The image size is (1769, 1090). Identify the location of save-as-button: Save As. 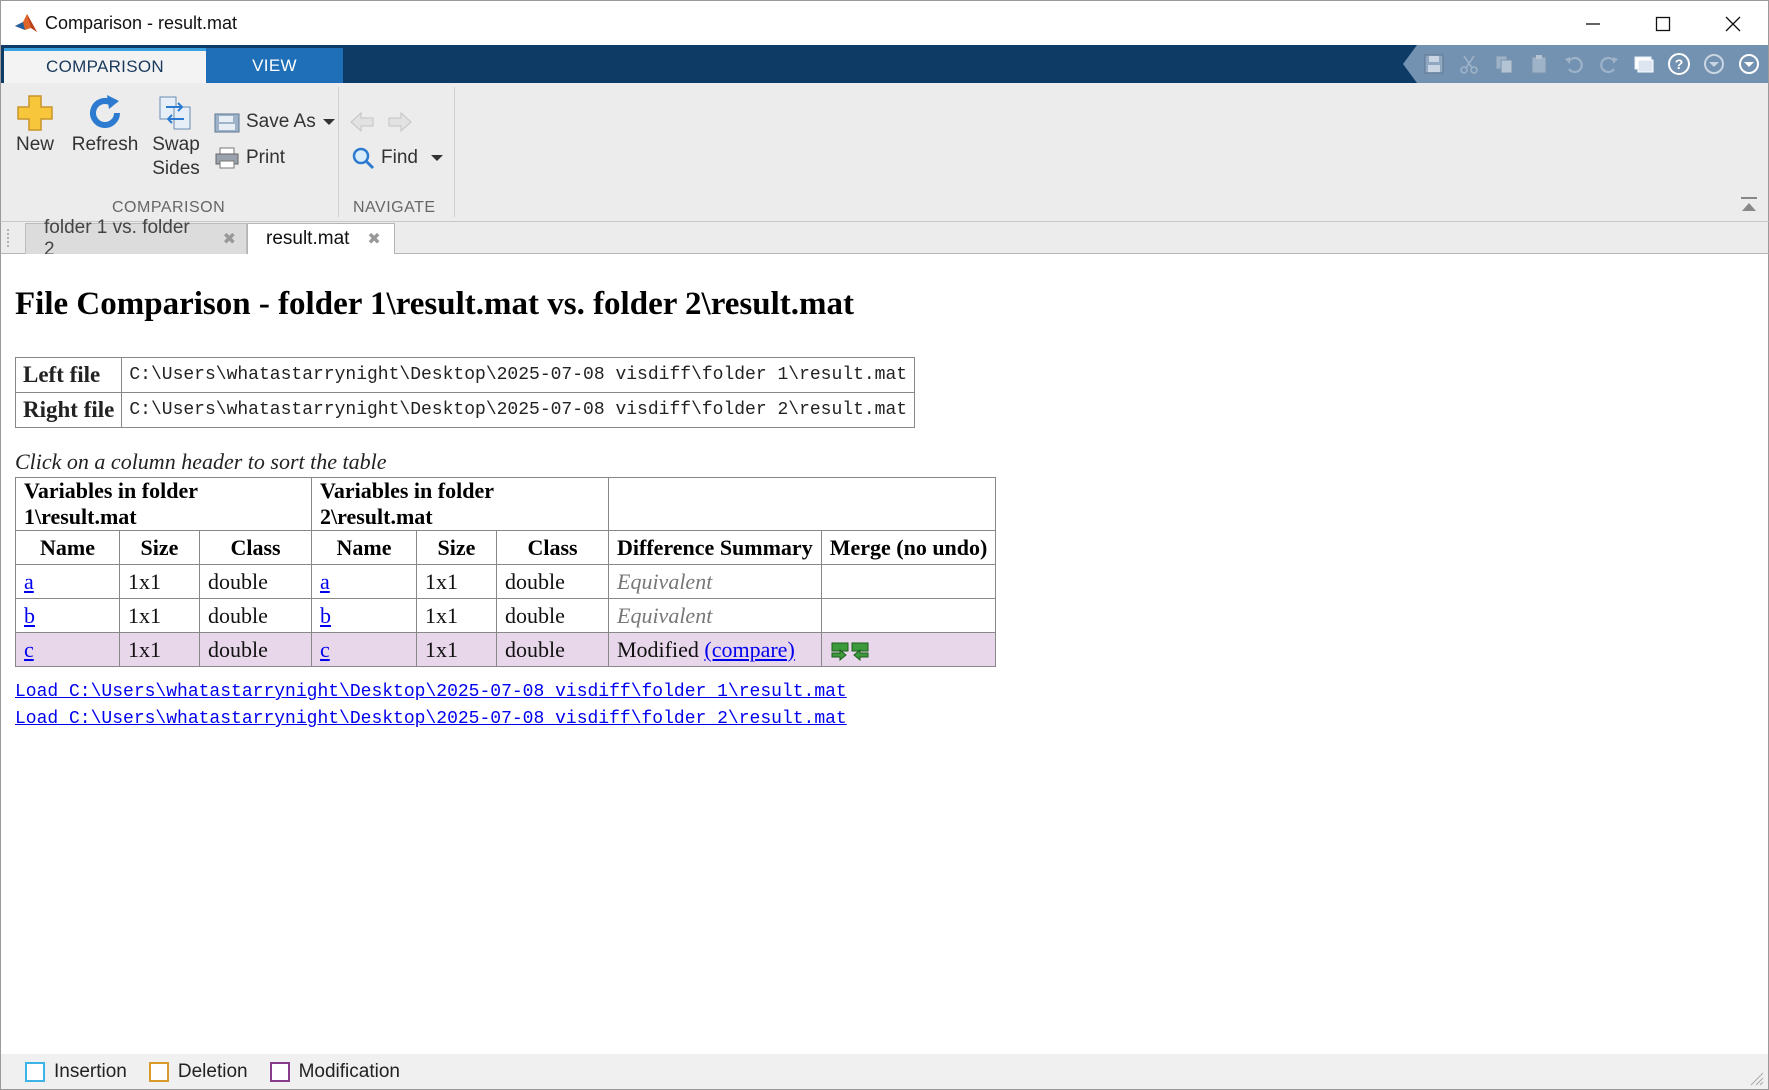
(275, 122).